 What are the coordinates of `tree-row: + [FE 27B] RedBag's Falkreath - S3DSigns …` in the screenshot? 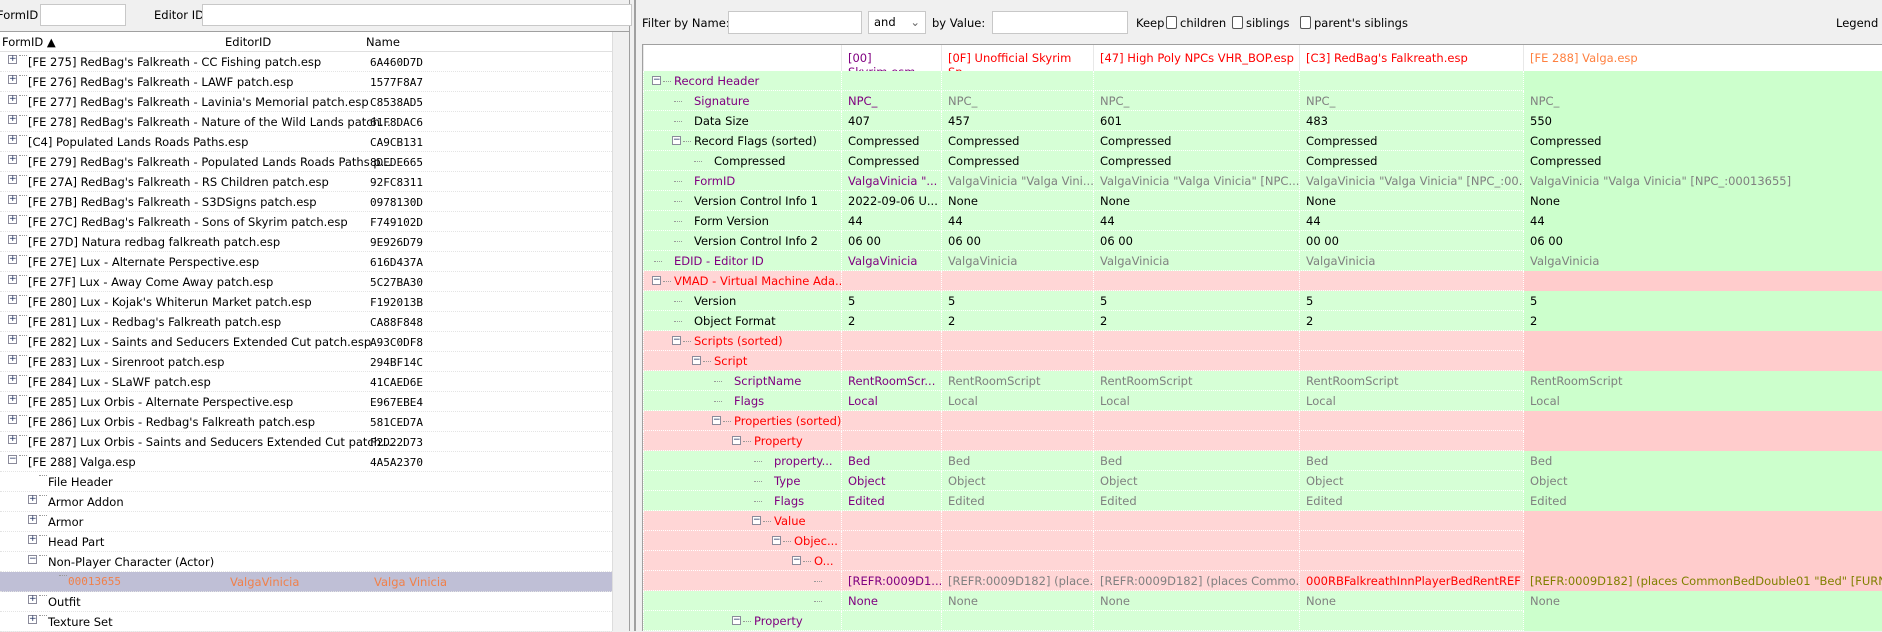 It's located at (306, 202).